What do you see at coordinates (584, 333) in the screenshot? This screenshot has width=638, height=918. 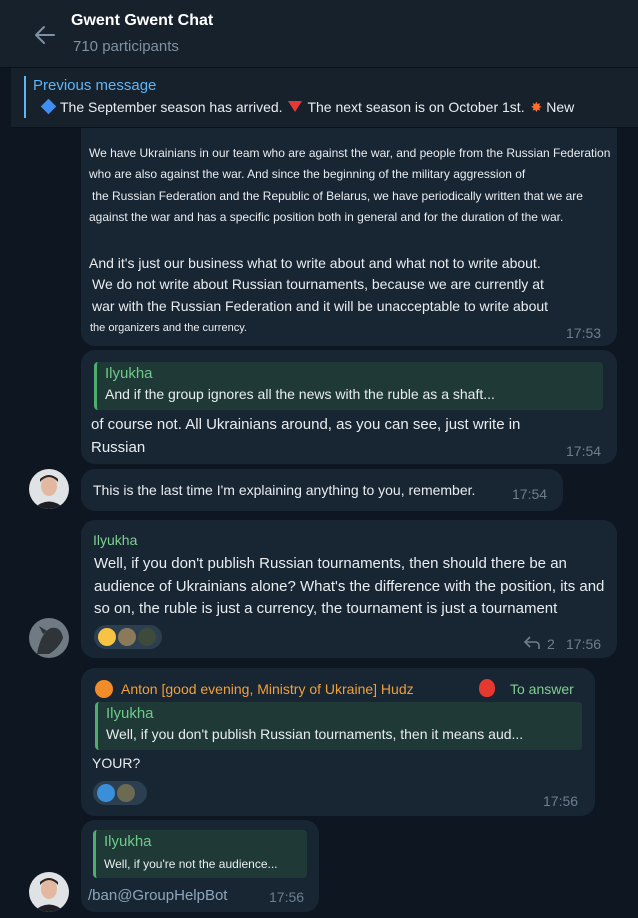 I see `message-time: 17:53` at bounding box center [584, 333].